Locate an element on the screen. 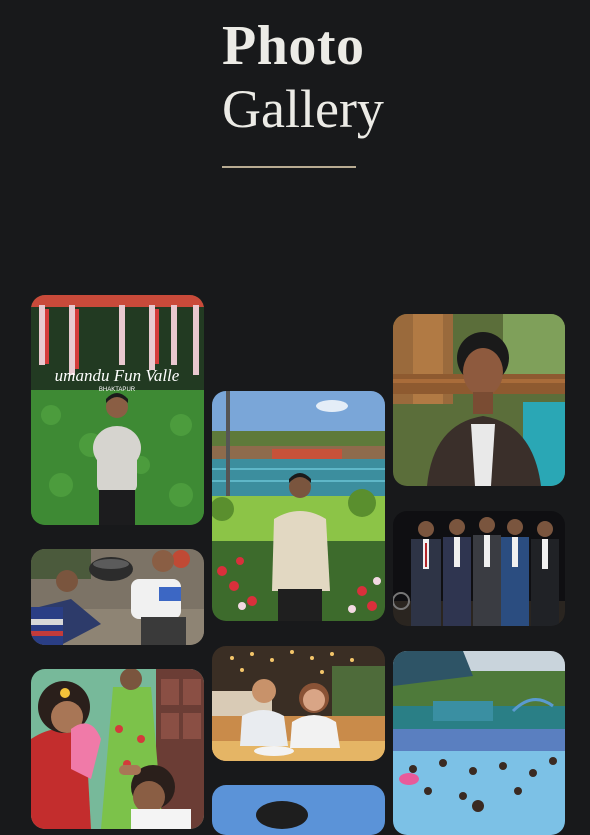 The height and width of the screenshot is (835, 590). photo-suited-group-image is located at coordinates (479, 568).